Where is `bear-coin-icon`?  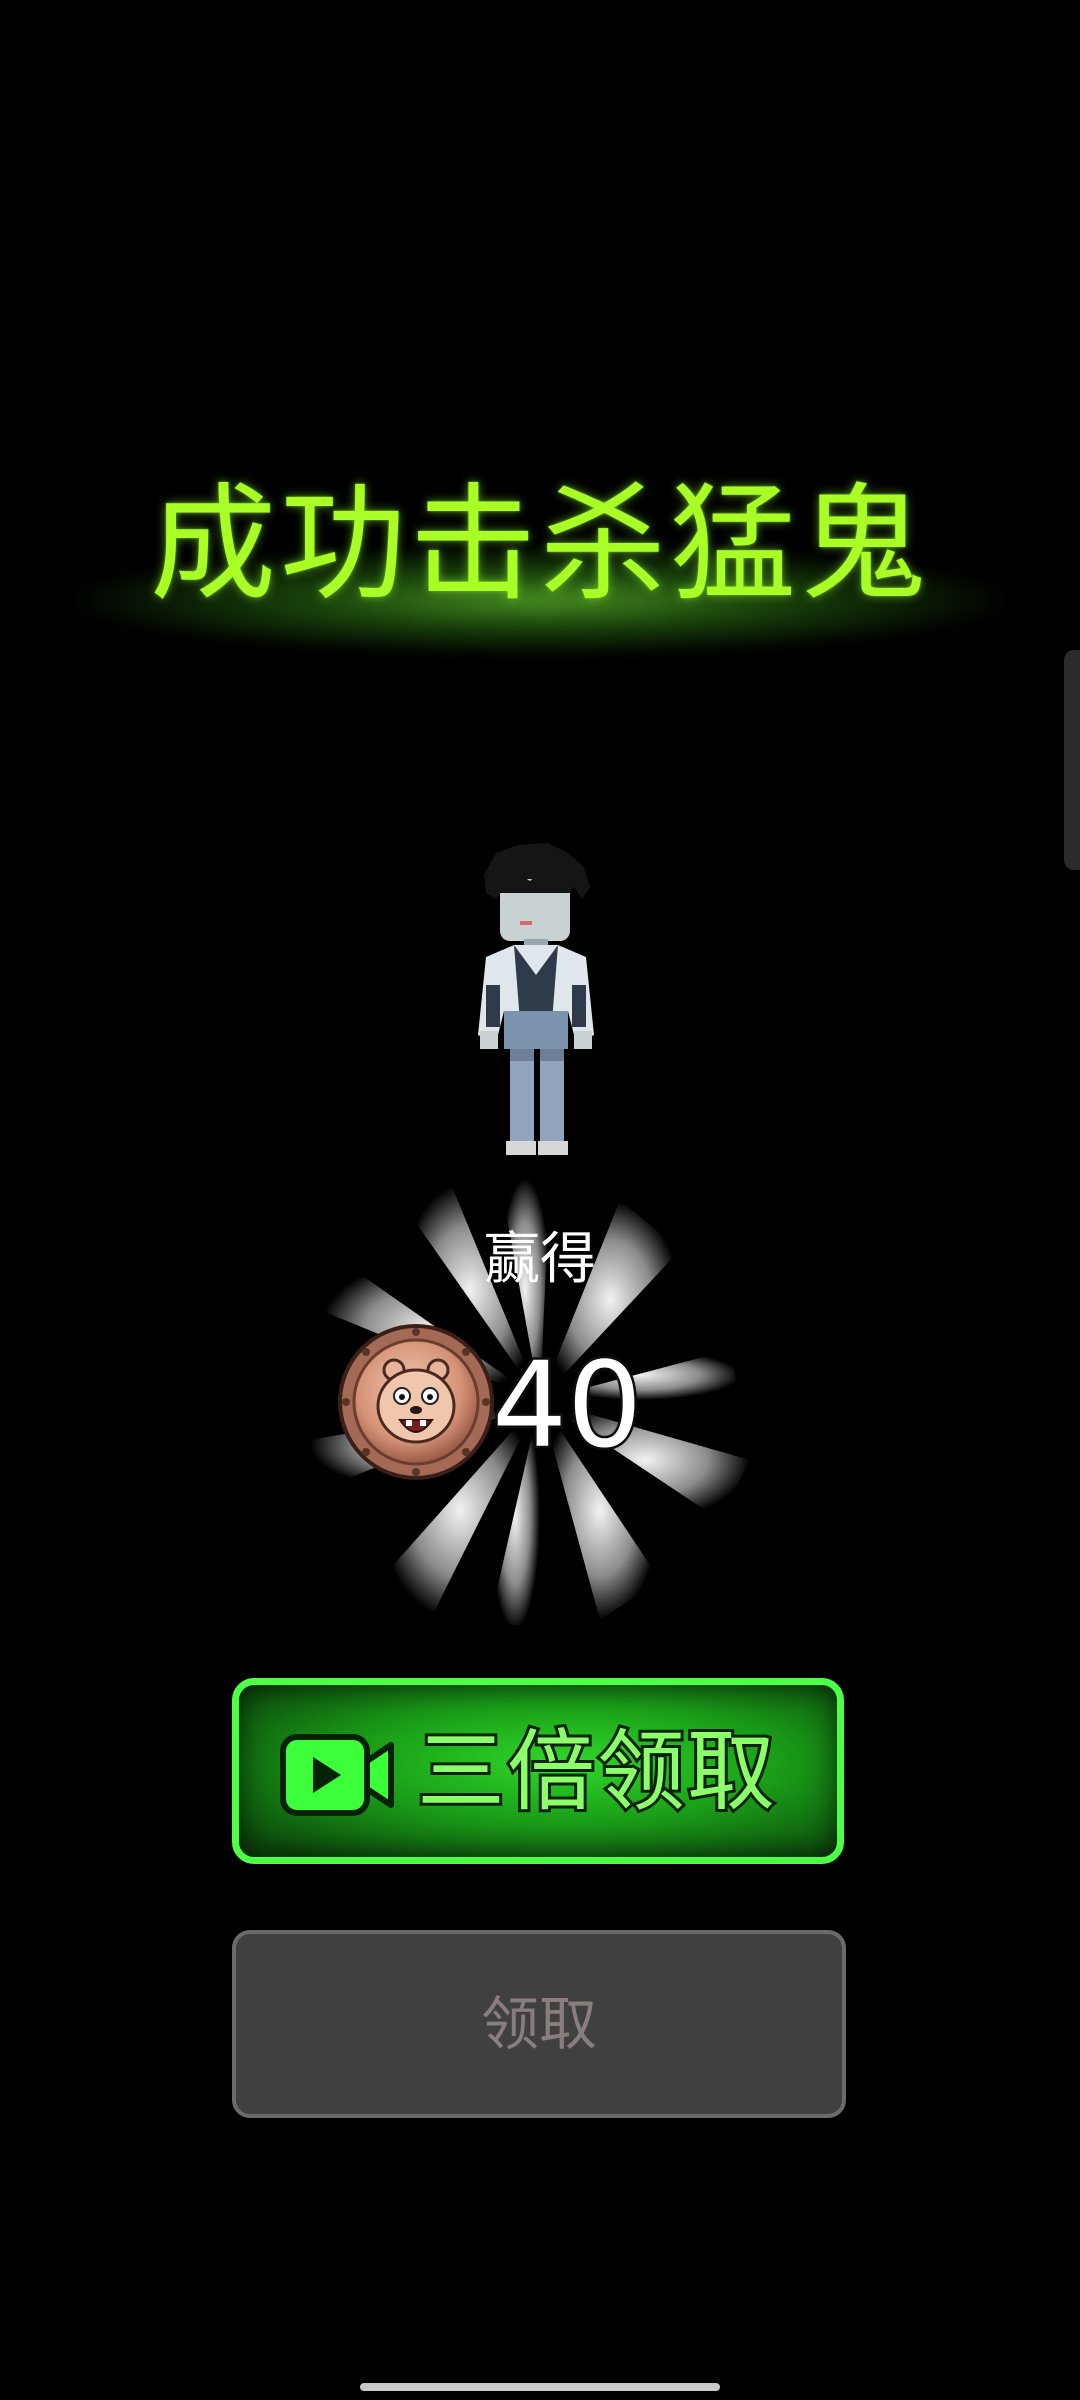
bear-coin-icon is located at coordinates (416, 1402).